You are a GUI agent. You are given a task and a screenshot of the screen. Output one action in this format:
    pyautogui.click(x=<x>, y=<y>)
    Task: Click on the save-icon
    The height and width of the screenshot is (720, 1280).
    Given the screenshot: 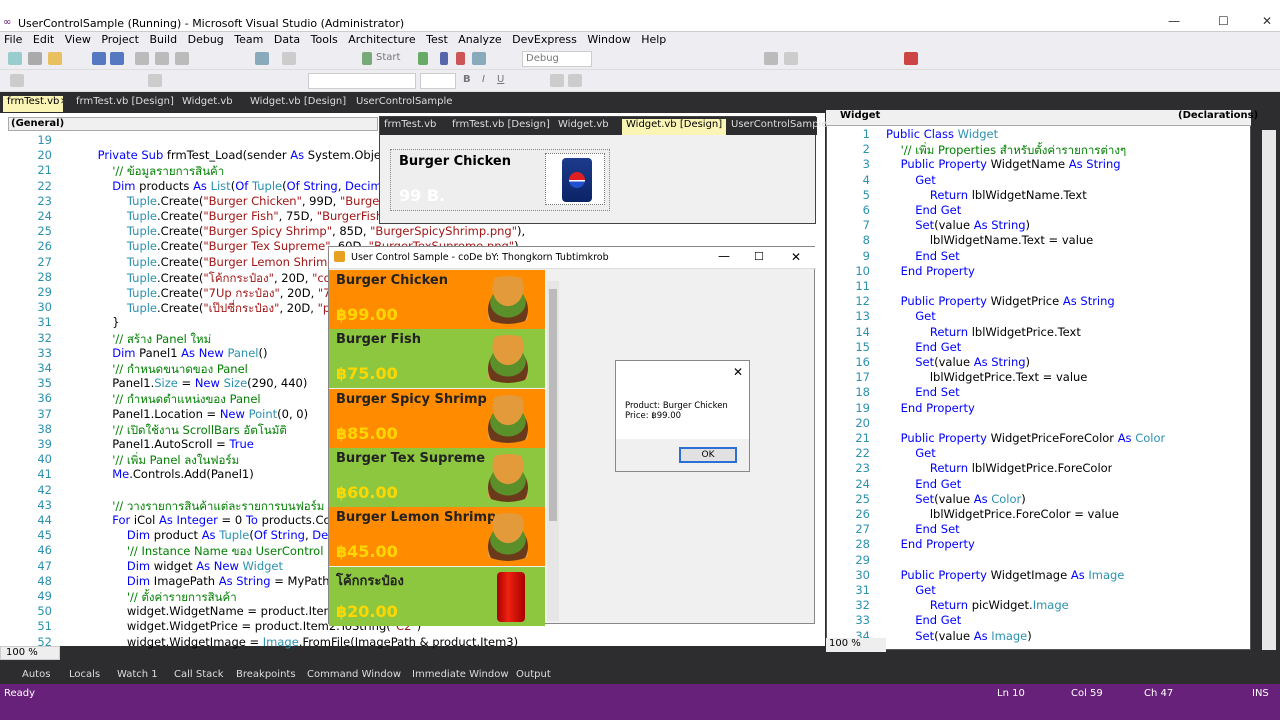 What is the action you would take?
    pyautogui.click(x=99, y=58)
    